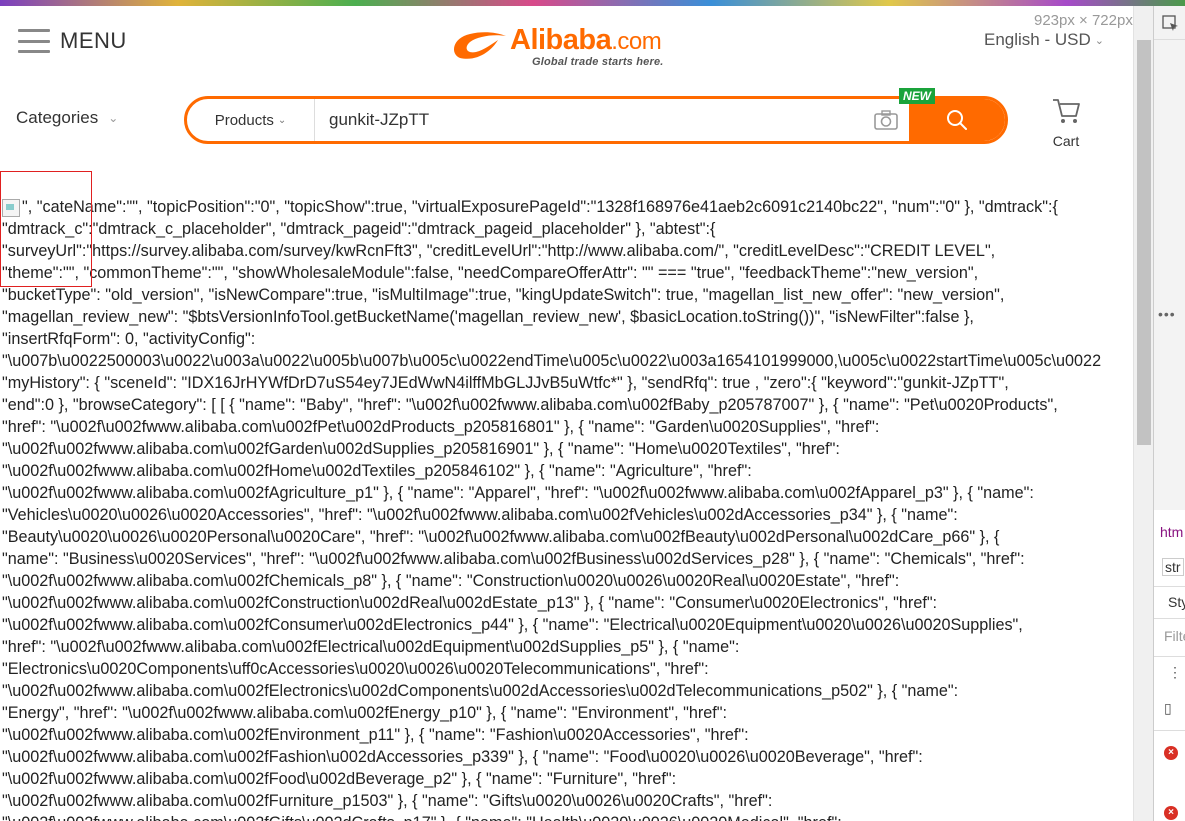 The image size is (1185, 821). Describe the element at coordinates (1144, 242) in the screenshot. I see `scrollbar-thumb` at that location.